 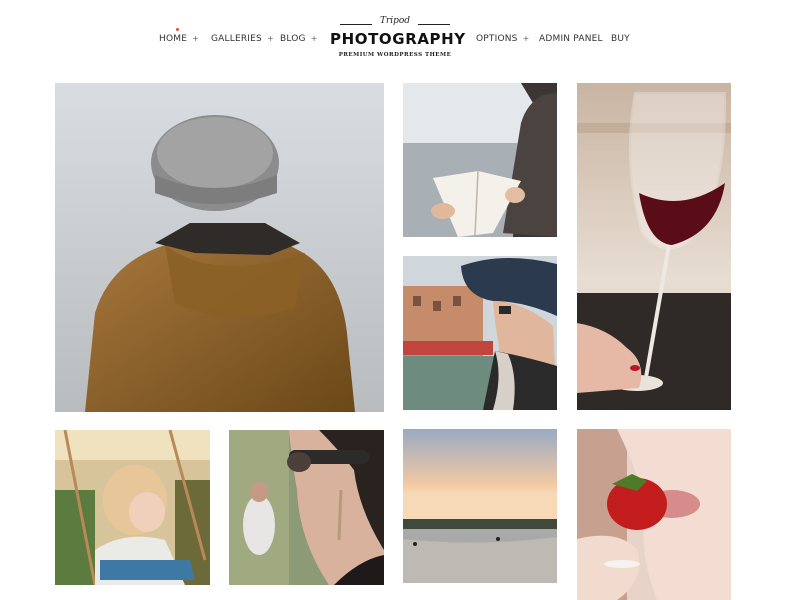 I want to click on nav-item-options: OPTIONS +, so click(x=503, y=39).